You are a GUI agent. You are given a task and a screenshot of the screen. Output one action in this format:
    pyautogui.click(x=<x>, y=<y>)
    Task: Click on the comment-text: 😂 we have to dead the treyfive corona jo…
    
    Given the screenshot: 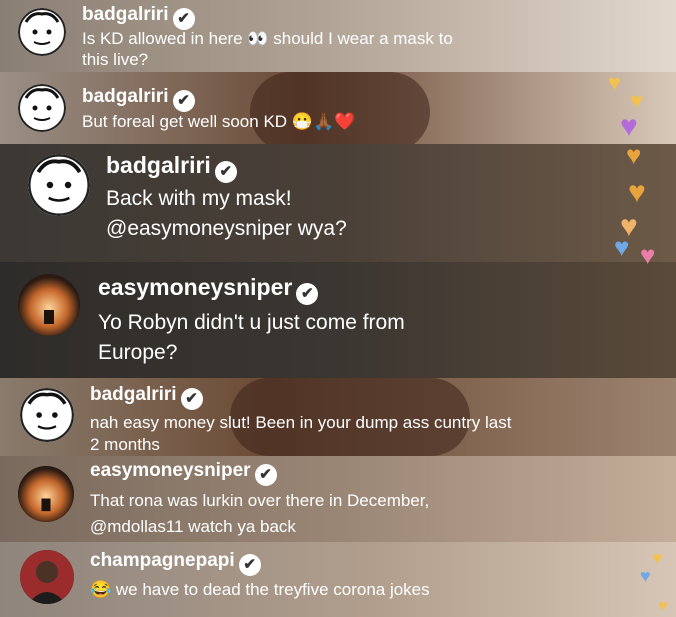 What is the action you would take?
    pyautogui.click(x=260, y=589)
    